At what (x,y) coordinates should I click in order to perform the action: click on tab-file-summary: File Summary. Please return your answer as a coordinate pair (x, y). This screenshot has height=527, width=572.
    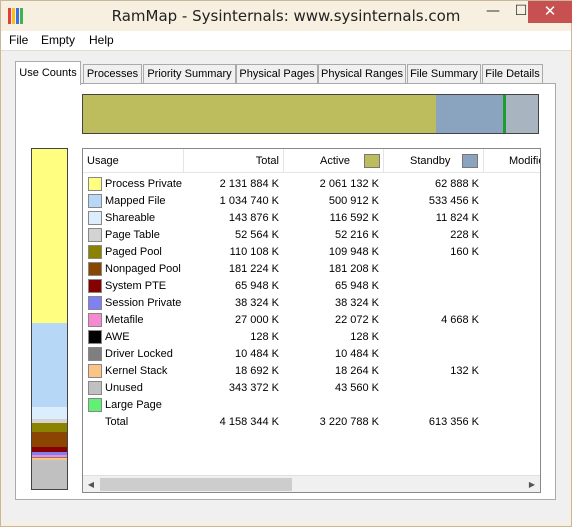
    Looking at the image, I should click on (444, 74).